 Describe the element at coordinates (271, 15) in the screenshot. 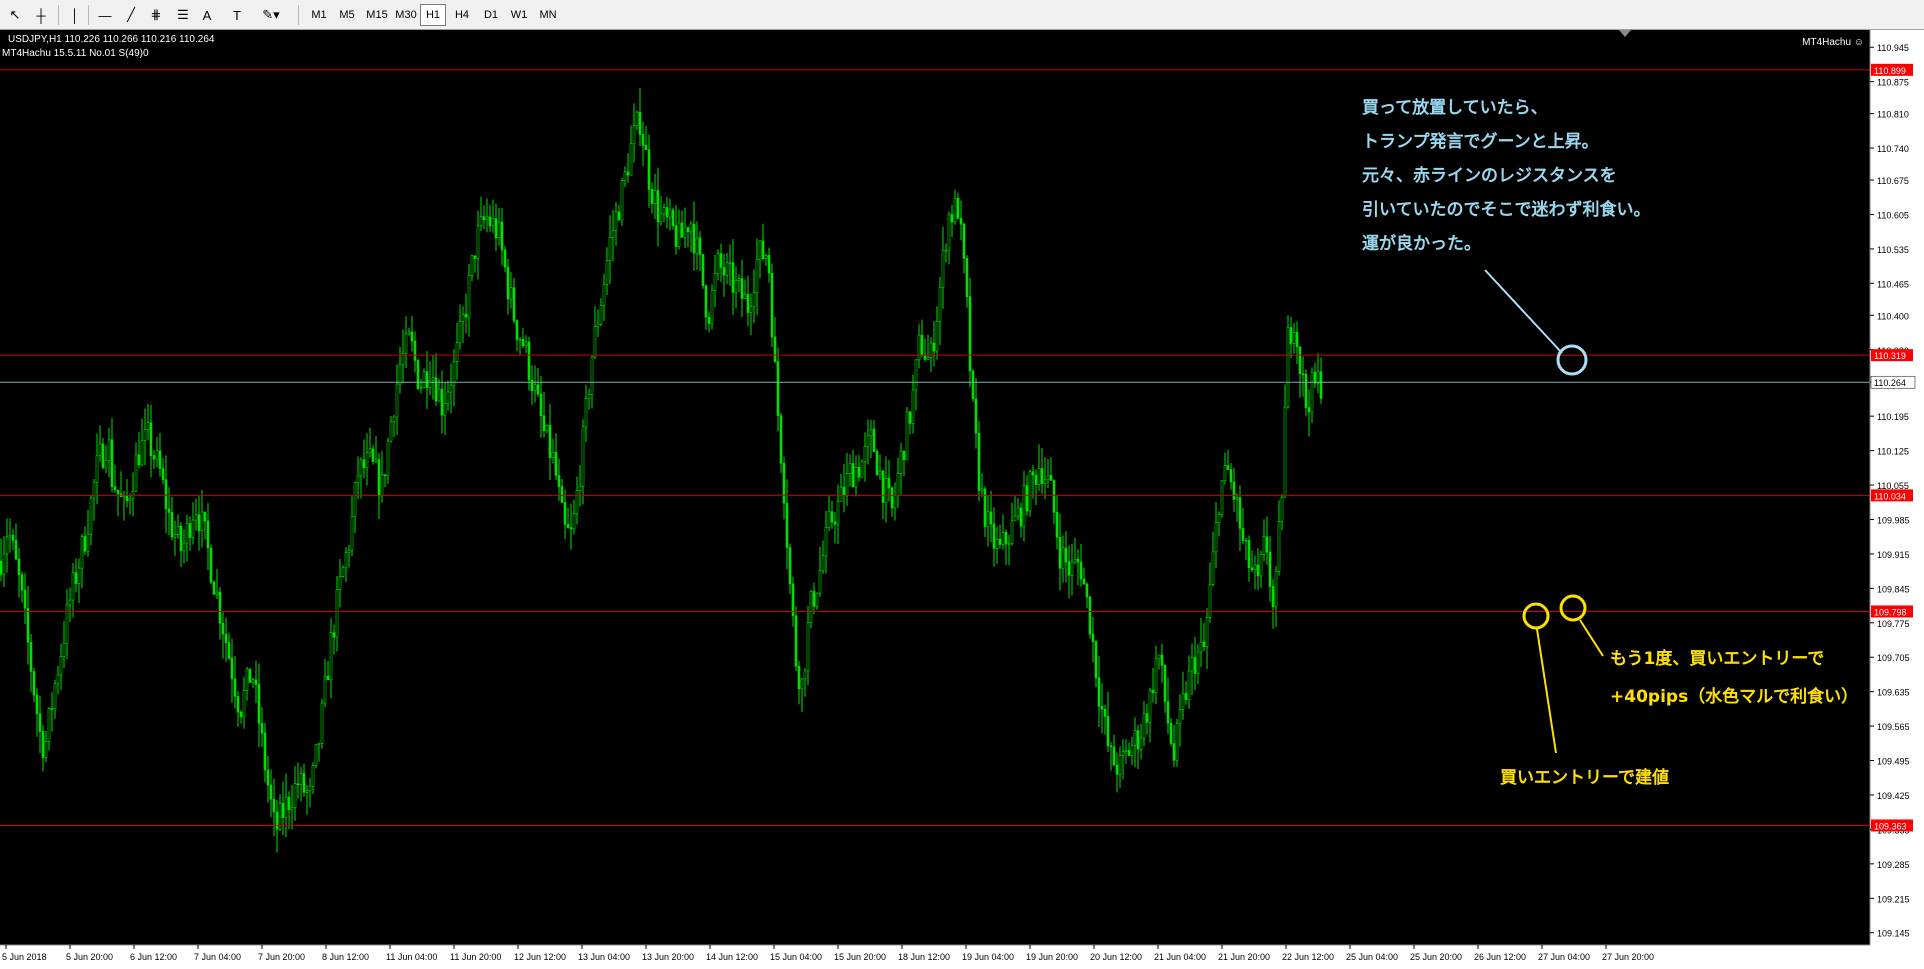

I see `shapes-dropdown: ✎▾` at that location.